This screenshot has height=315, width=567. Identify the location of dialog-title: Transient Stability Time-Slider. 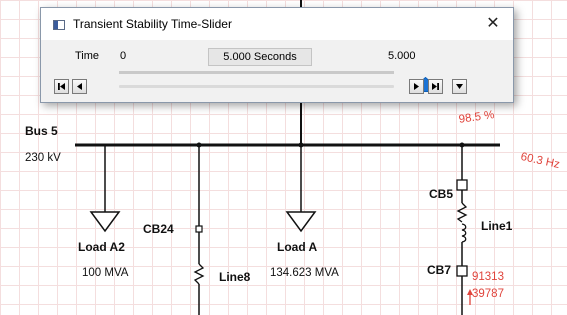
(152, 24).